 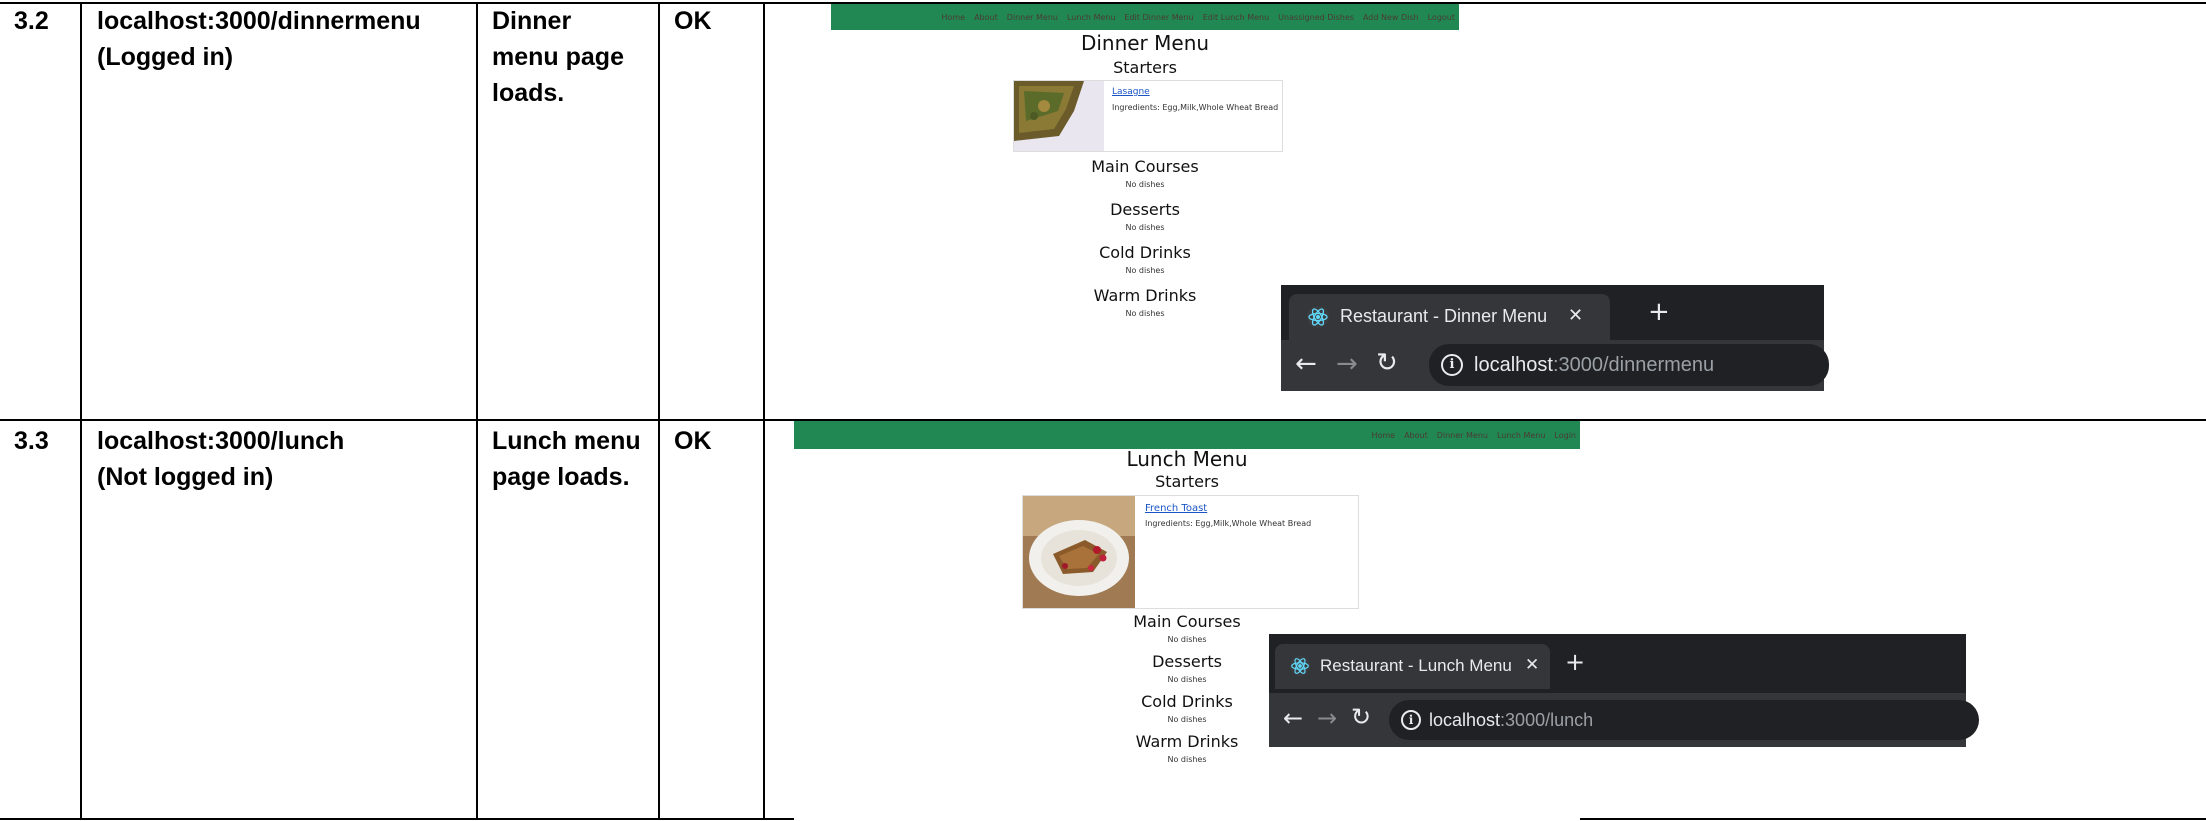 I want to click on section-heading-desserts: Desserts, so click(x=1145, y=209).